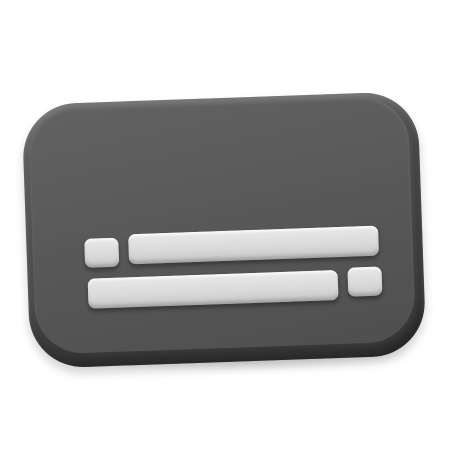 The image size is (450, 450). I want to click on card-short-bar-top, so click(102, 252).